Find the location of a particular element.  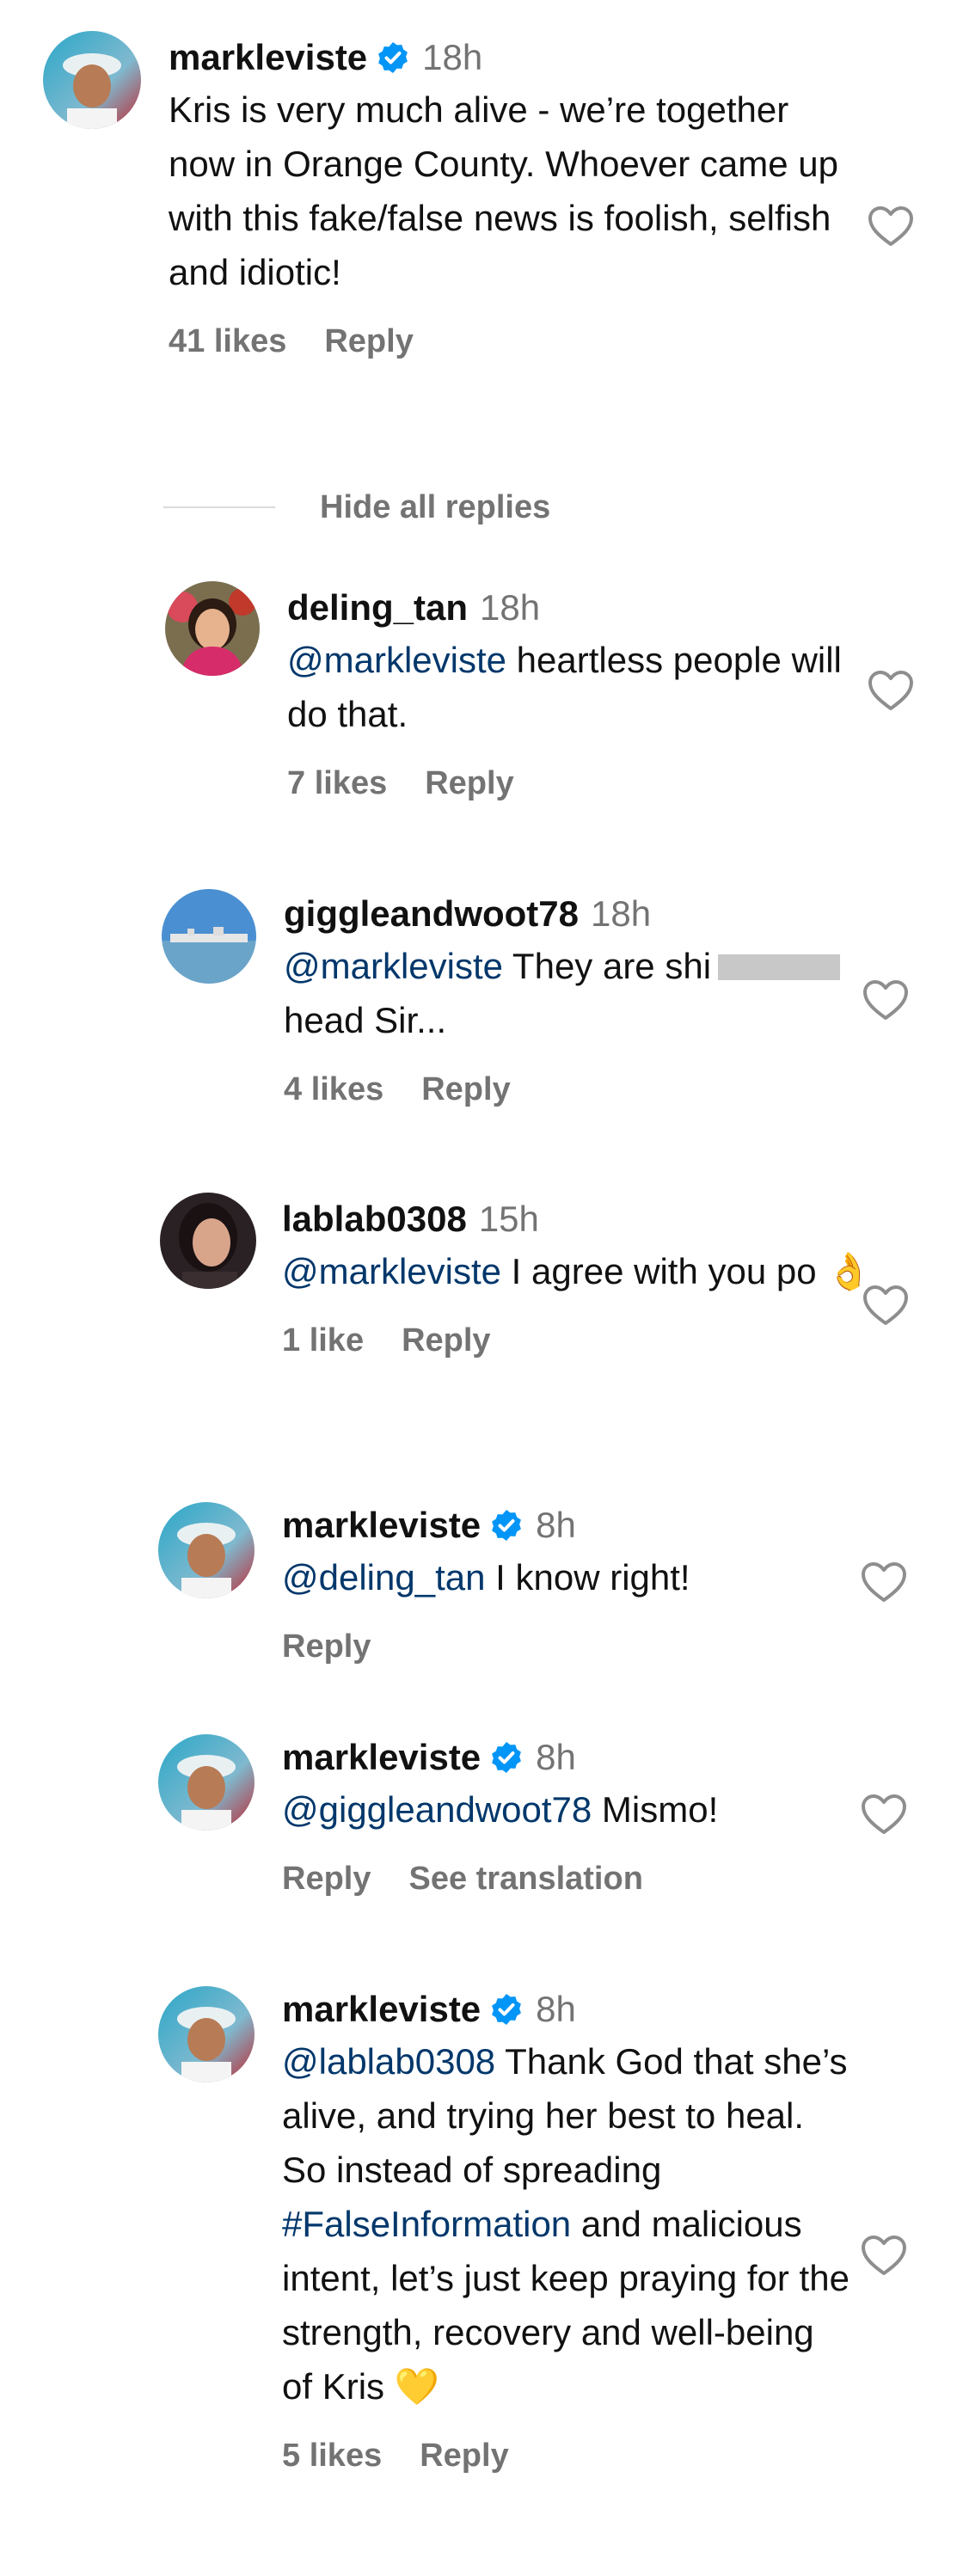

yellow-heart-emoji: 💛 is located at coordinates (417, 2386).